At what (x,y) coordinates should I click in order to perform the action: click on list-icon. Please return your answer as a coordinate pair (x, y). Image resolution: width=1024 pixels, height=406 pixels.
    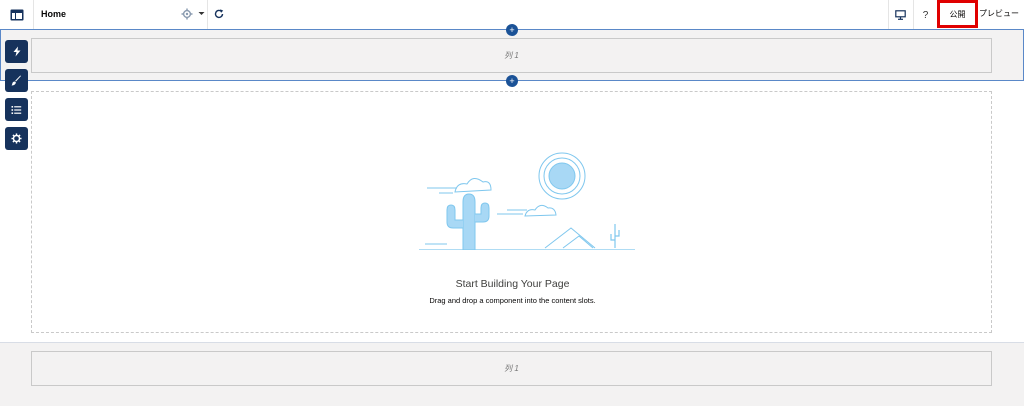
    Looking at the image, I should click on (16, 109).